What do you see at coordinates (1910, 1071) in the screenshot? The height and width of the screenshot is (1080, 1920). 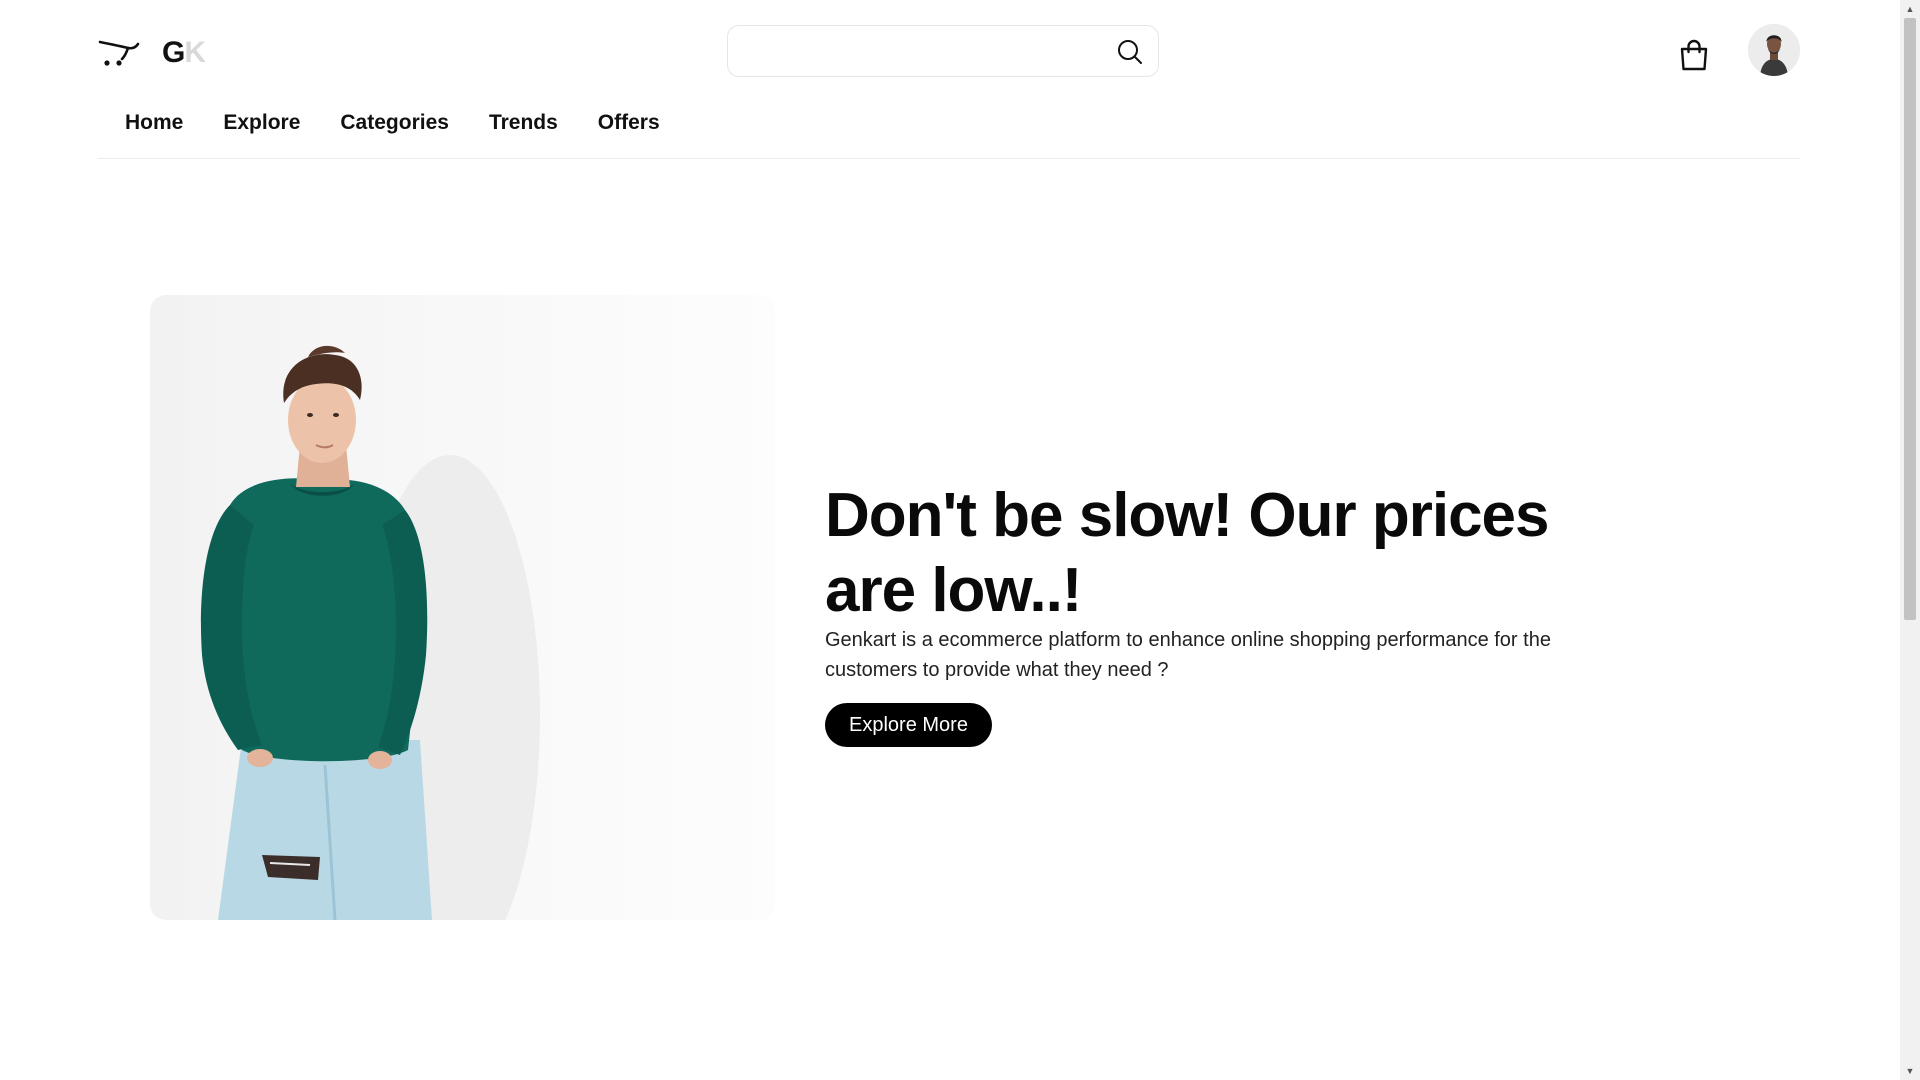 I see `scroll-down-arrow: ▼` at bounding box center [1910, 1071].